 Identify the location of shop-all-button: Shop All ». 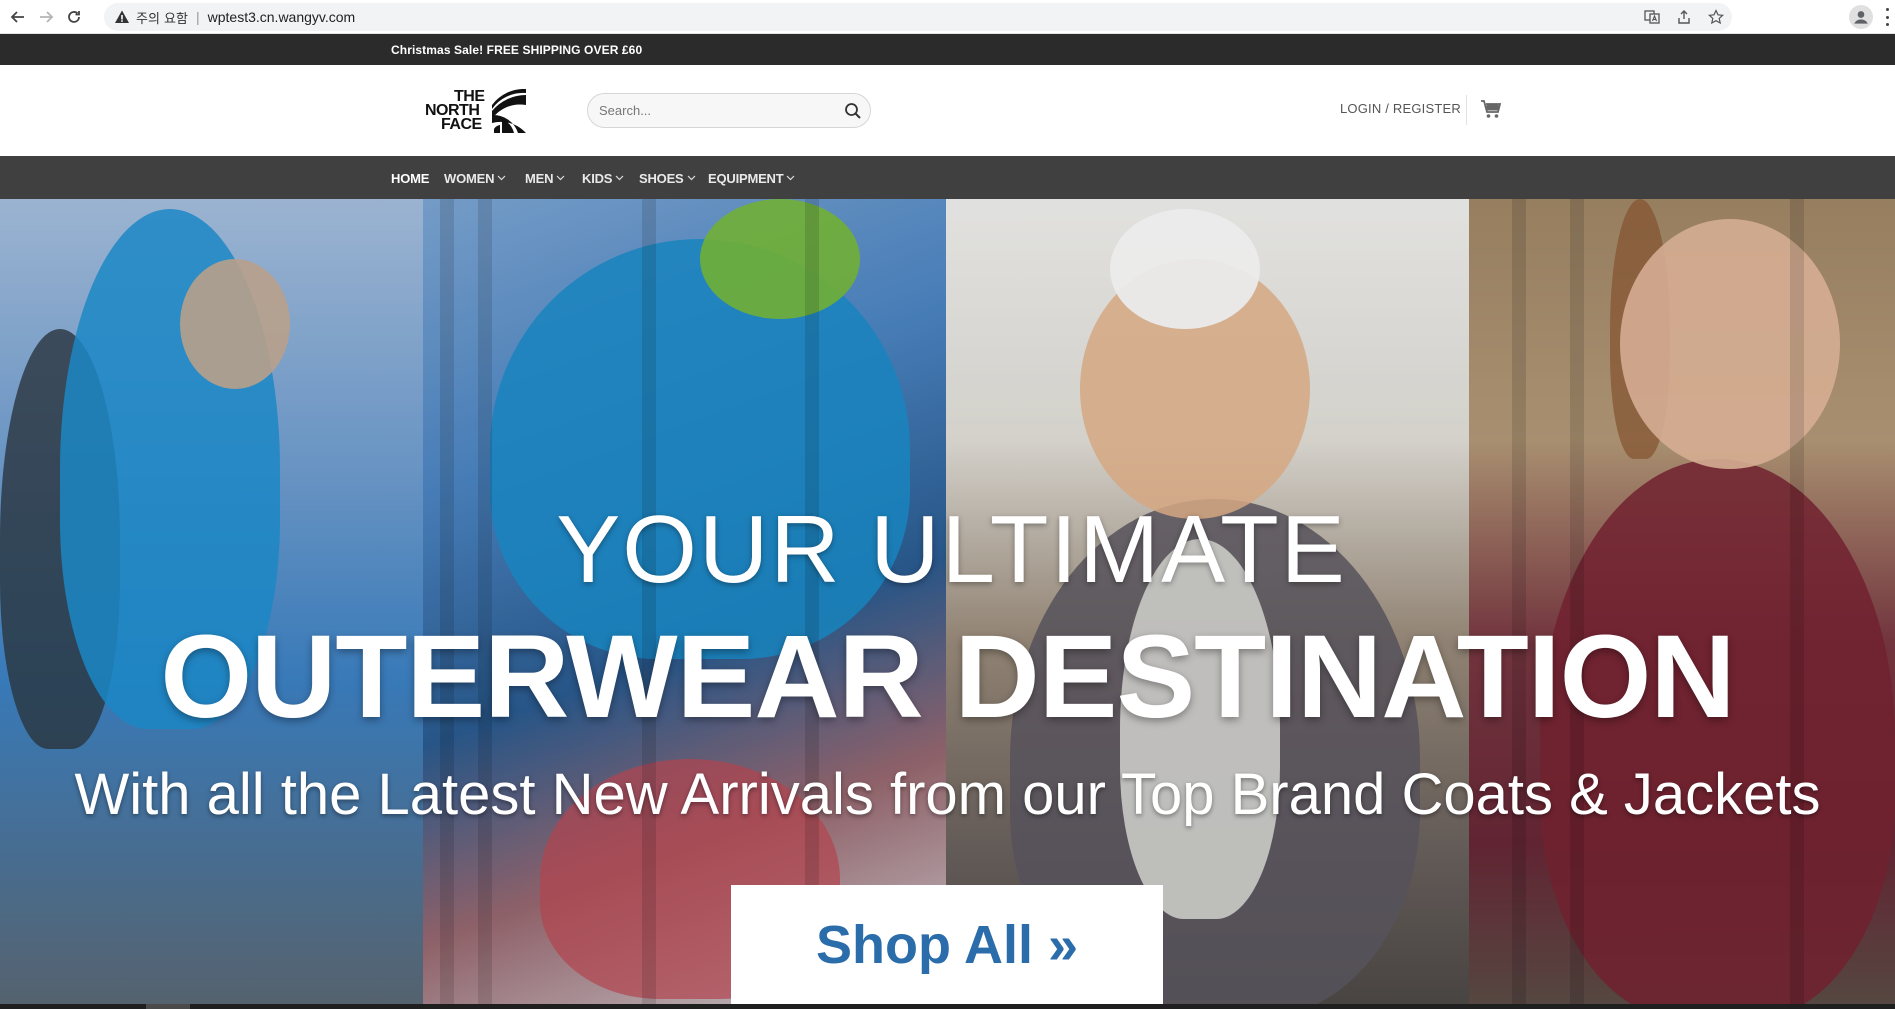
(947, 944).